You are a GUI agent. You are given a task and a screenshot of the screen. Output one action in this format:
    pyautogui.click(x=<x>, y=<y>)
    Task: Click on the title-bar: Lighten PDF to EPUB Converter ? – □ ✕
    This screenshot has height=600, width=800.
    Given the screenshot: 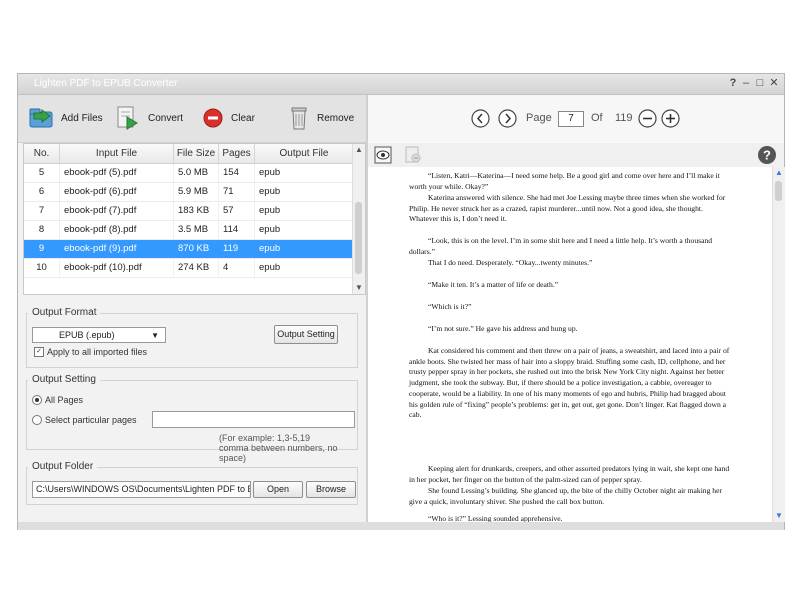 What is the action you would take?
    pyautogui.click(x=401, y=84)
    